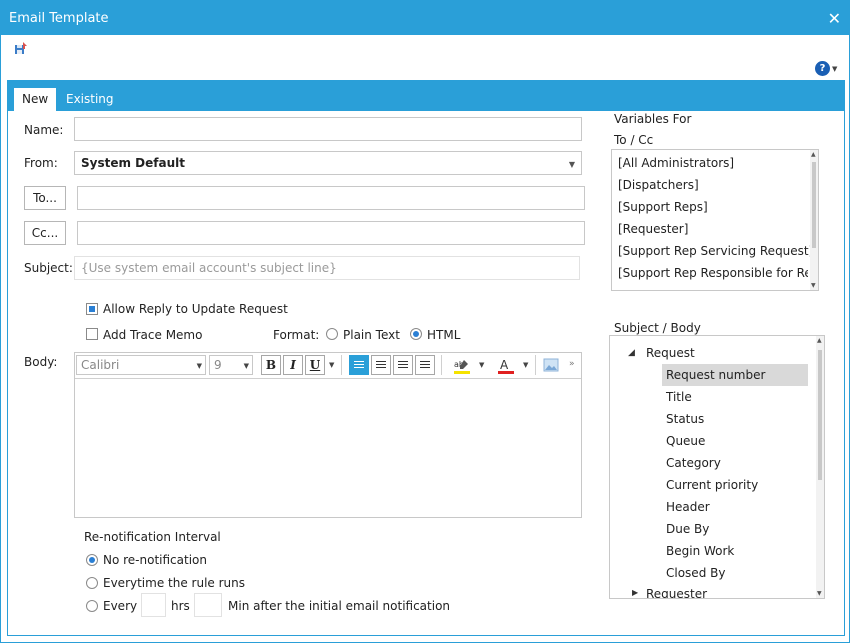 This screenshot has width=850, height=643. What do you see at coordinates (328, 378) in the screenshot?
I see `editor-divider` at bounding box center [328, 378].